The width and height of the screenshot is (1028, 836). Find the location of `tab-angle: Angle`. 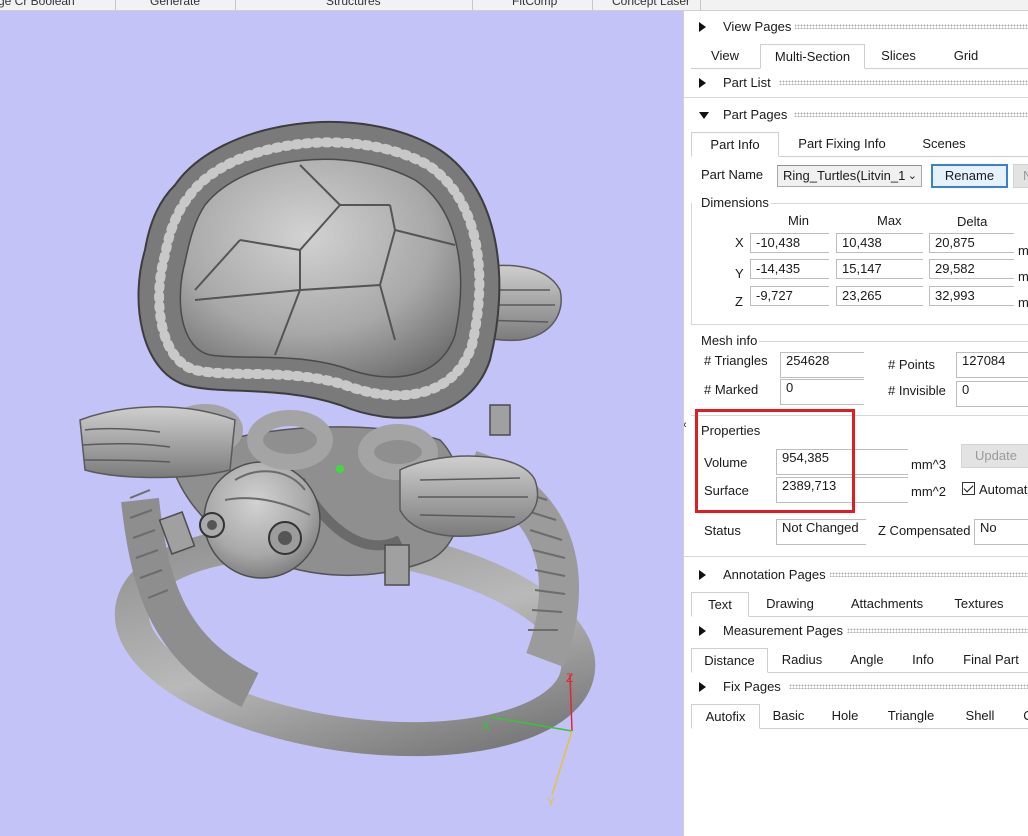

tab-angle: Angle is located at coordinates (867, 659).